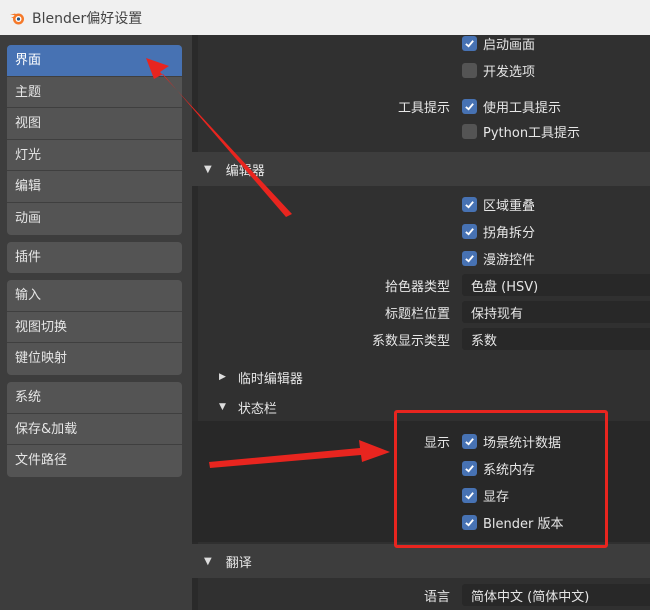 The height and width of the screenshot is (610, 650). I want to click on sidebar-item-keymap: 键位映射, so click(94, 359).